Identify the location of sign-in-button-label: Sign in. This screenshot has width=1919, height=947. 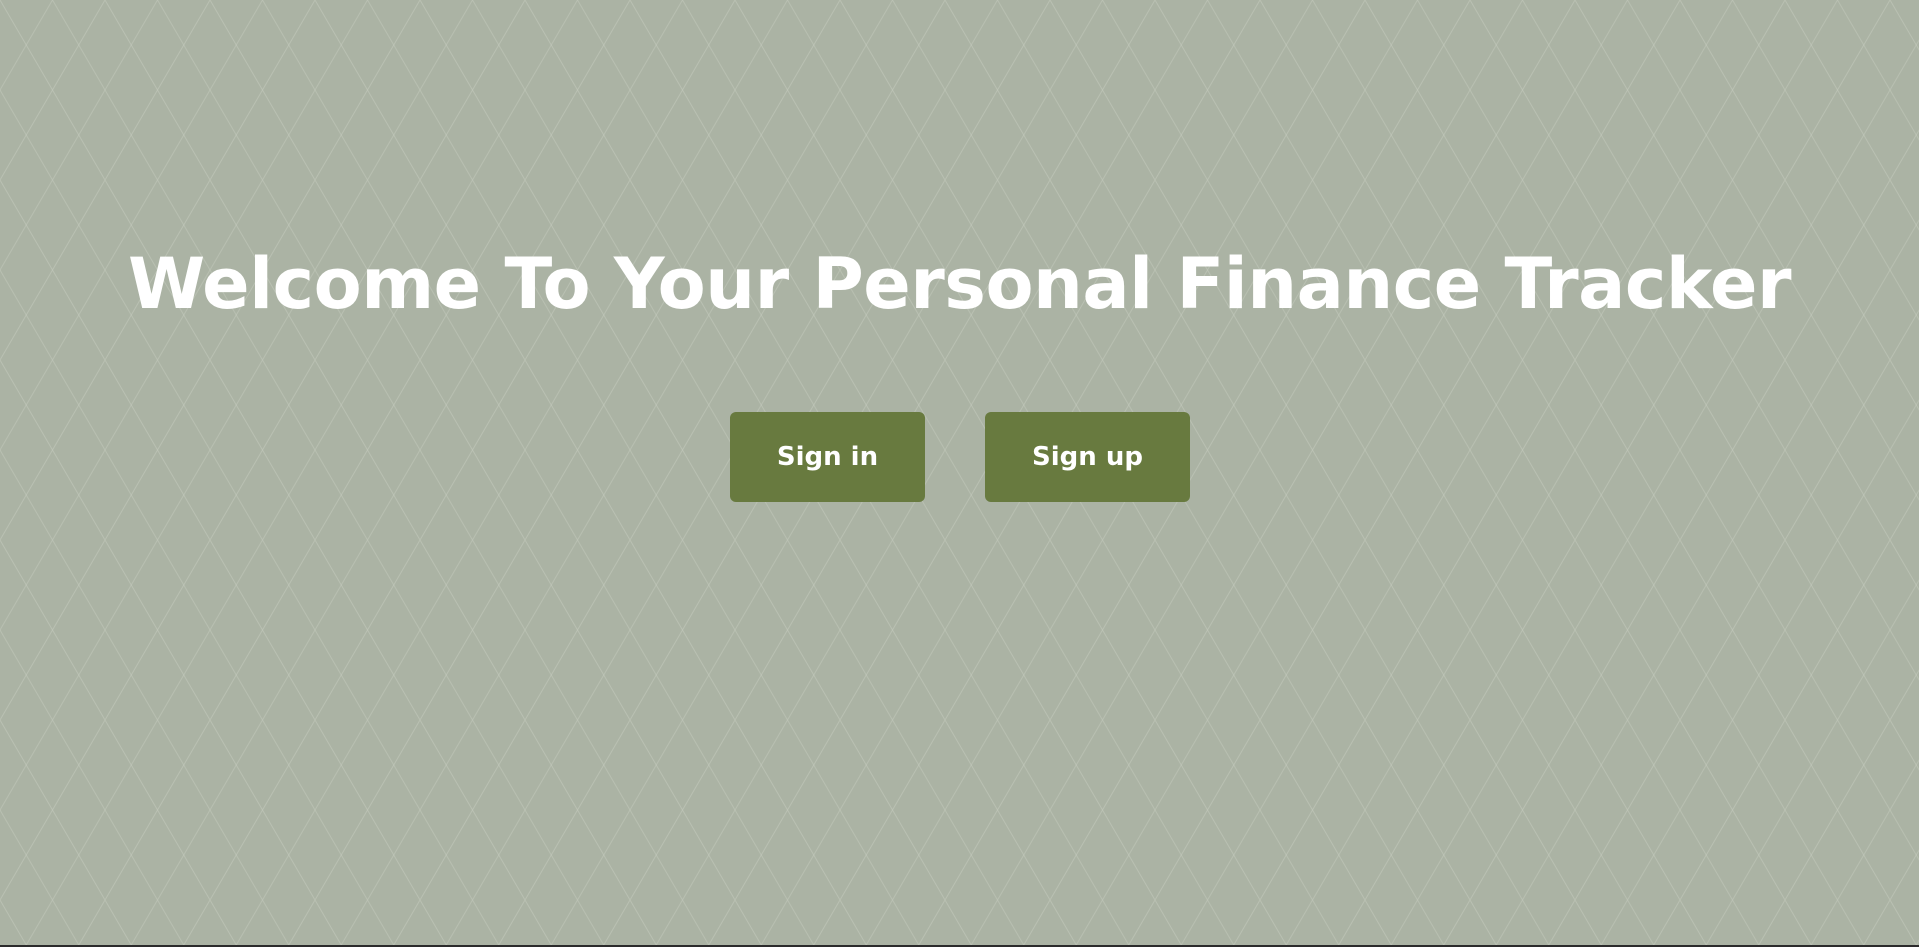
(827, 457).